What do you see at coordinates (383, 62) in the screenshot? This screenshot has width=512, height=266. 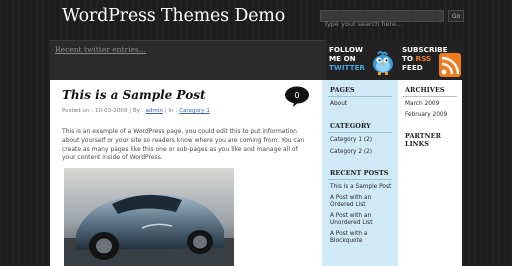 I see `twitter-bird-icon` at bounding box center [383, 62].